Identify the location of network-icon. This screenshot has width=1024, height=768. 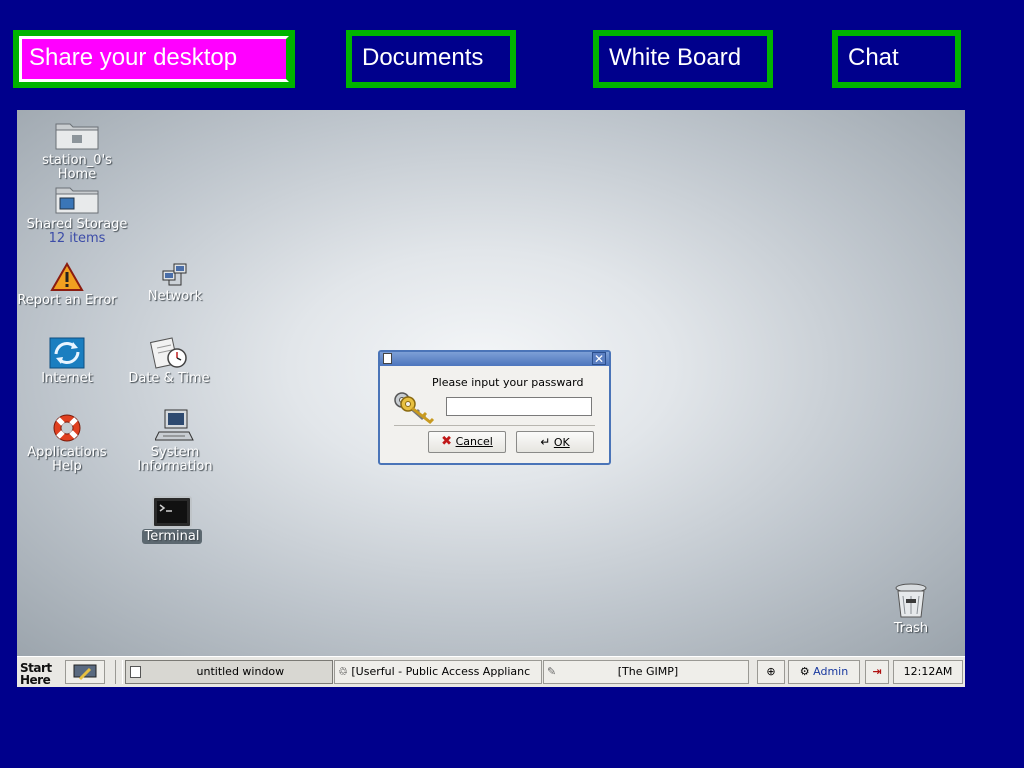
(174, 274).